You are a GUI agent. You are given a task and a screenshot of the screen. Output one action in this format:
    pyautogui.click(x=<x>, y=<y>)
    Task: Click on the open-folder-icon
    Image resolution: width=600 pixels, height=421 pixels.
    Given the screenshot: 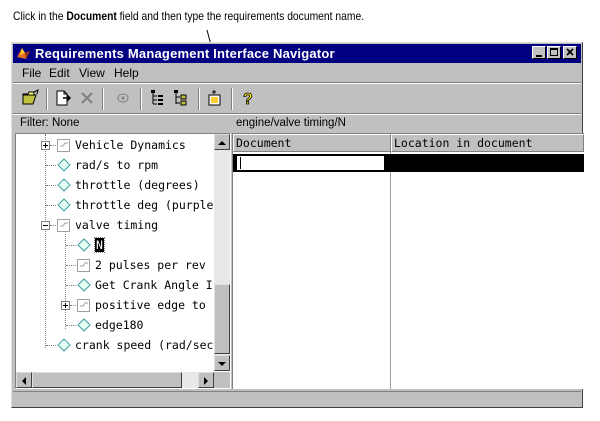 What is the action you would take?
    pyautogui.click(x=30, y=97)
    